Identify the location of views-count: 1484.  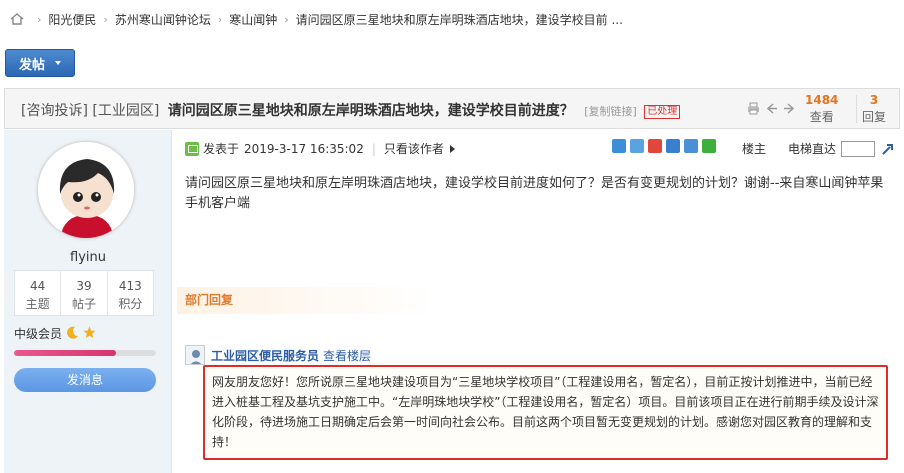
(822, 100).